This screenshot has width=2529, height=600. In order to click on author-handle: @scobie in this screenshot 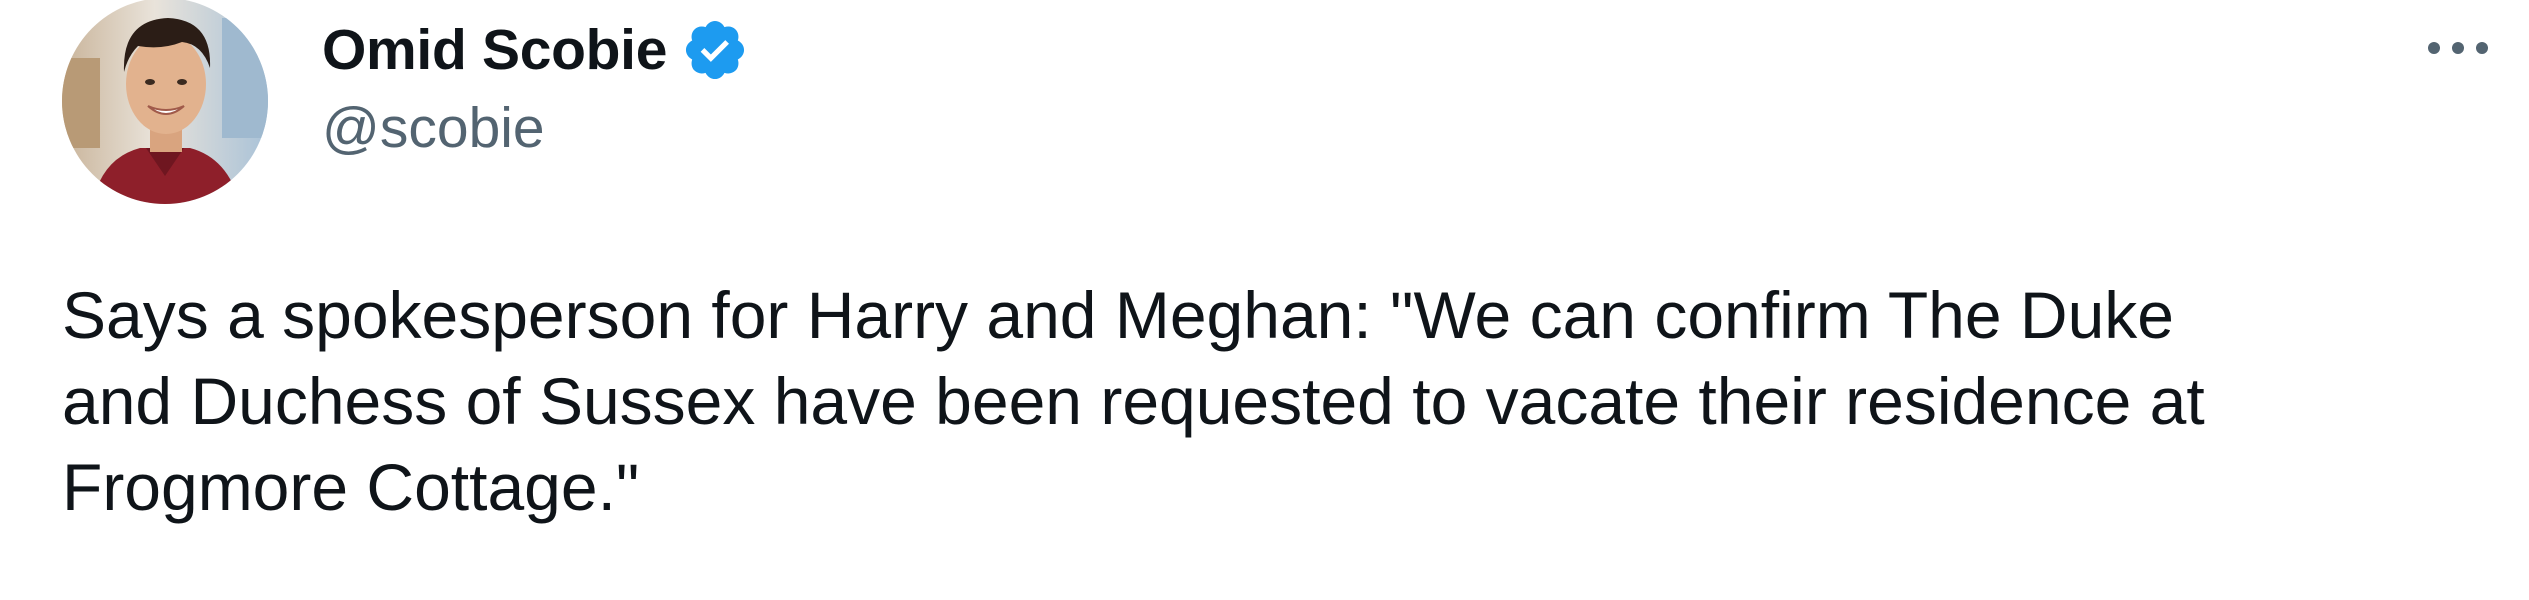, I will do `click(535, 128)`.